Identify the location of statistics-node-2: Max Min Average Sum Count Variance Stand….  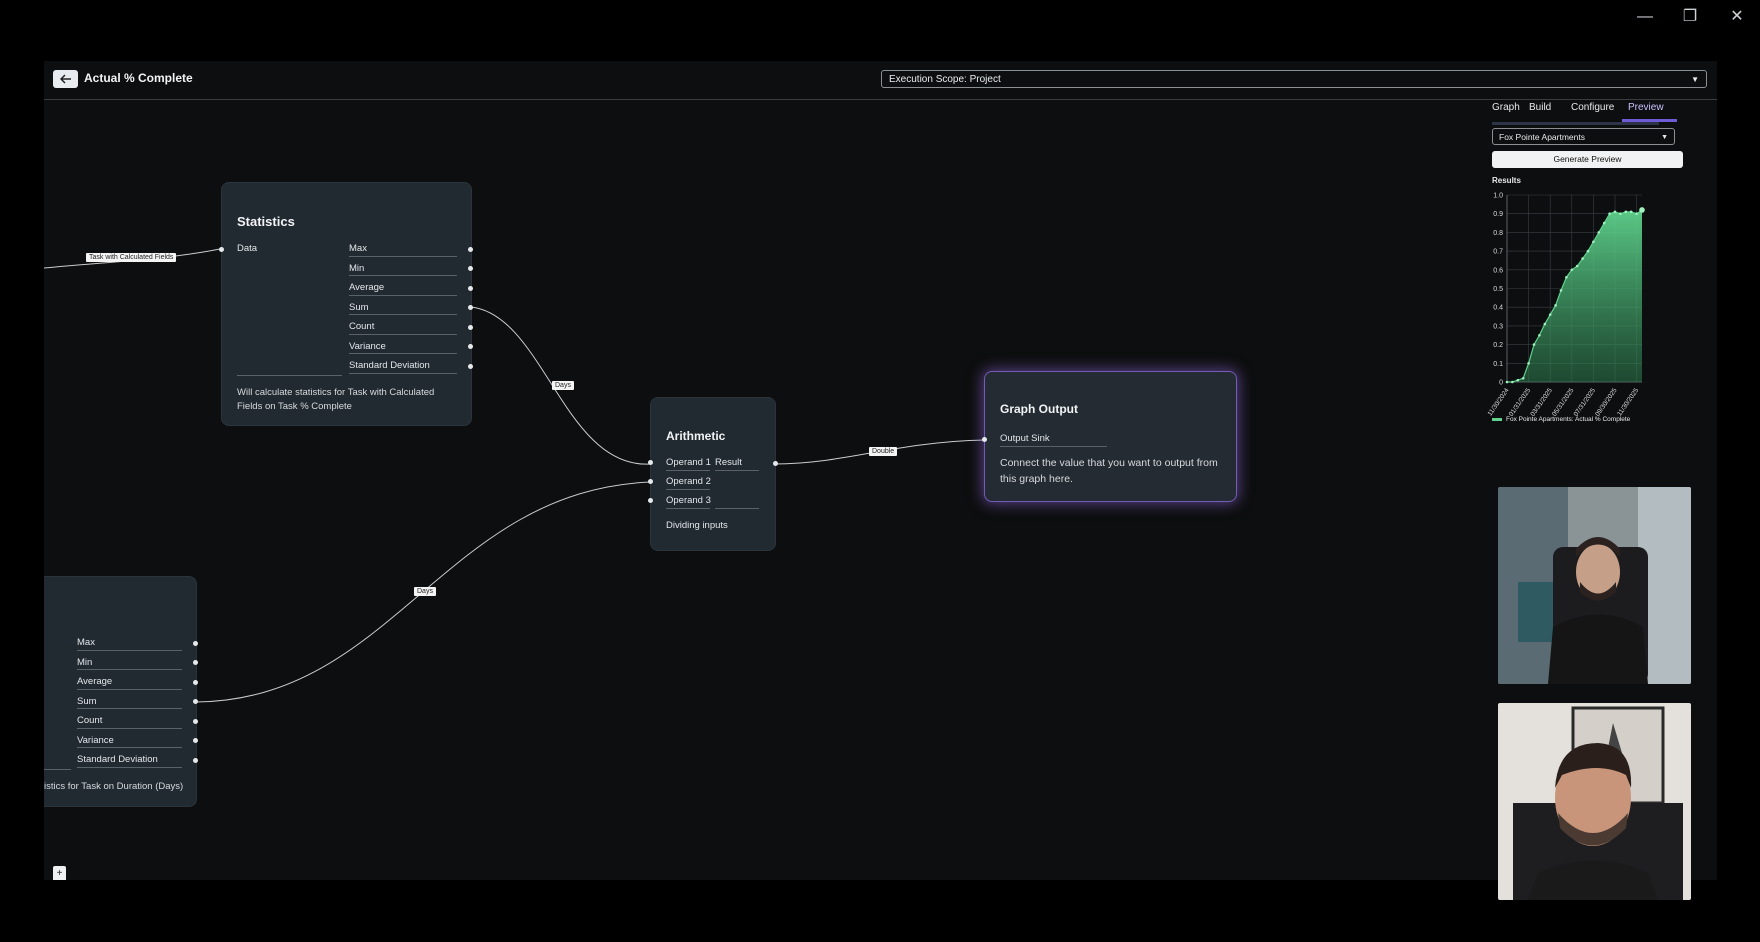
(121, 691).